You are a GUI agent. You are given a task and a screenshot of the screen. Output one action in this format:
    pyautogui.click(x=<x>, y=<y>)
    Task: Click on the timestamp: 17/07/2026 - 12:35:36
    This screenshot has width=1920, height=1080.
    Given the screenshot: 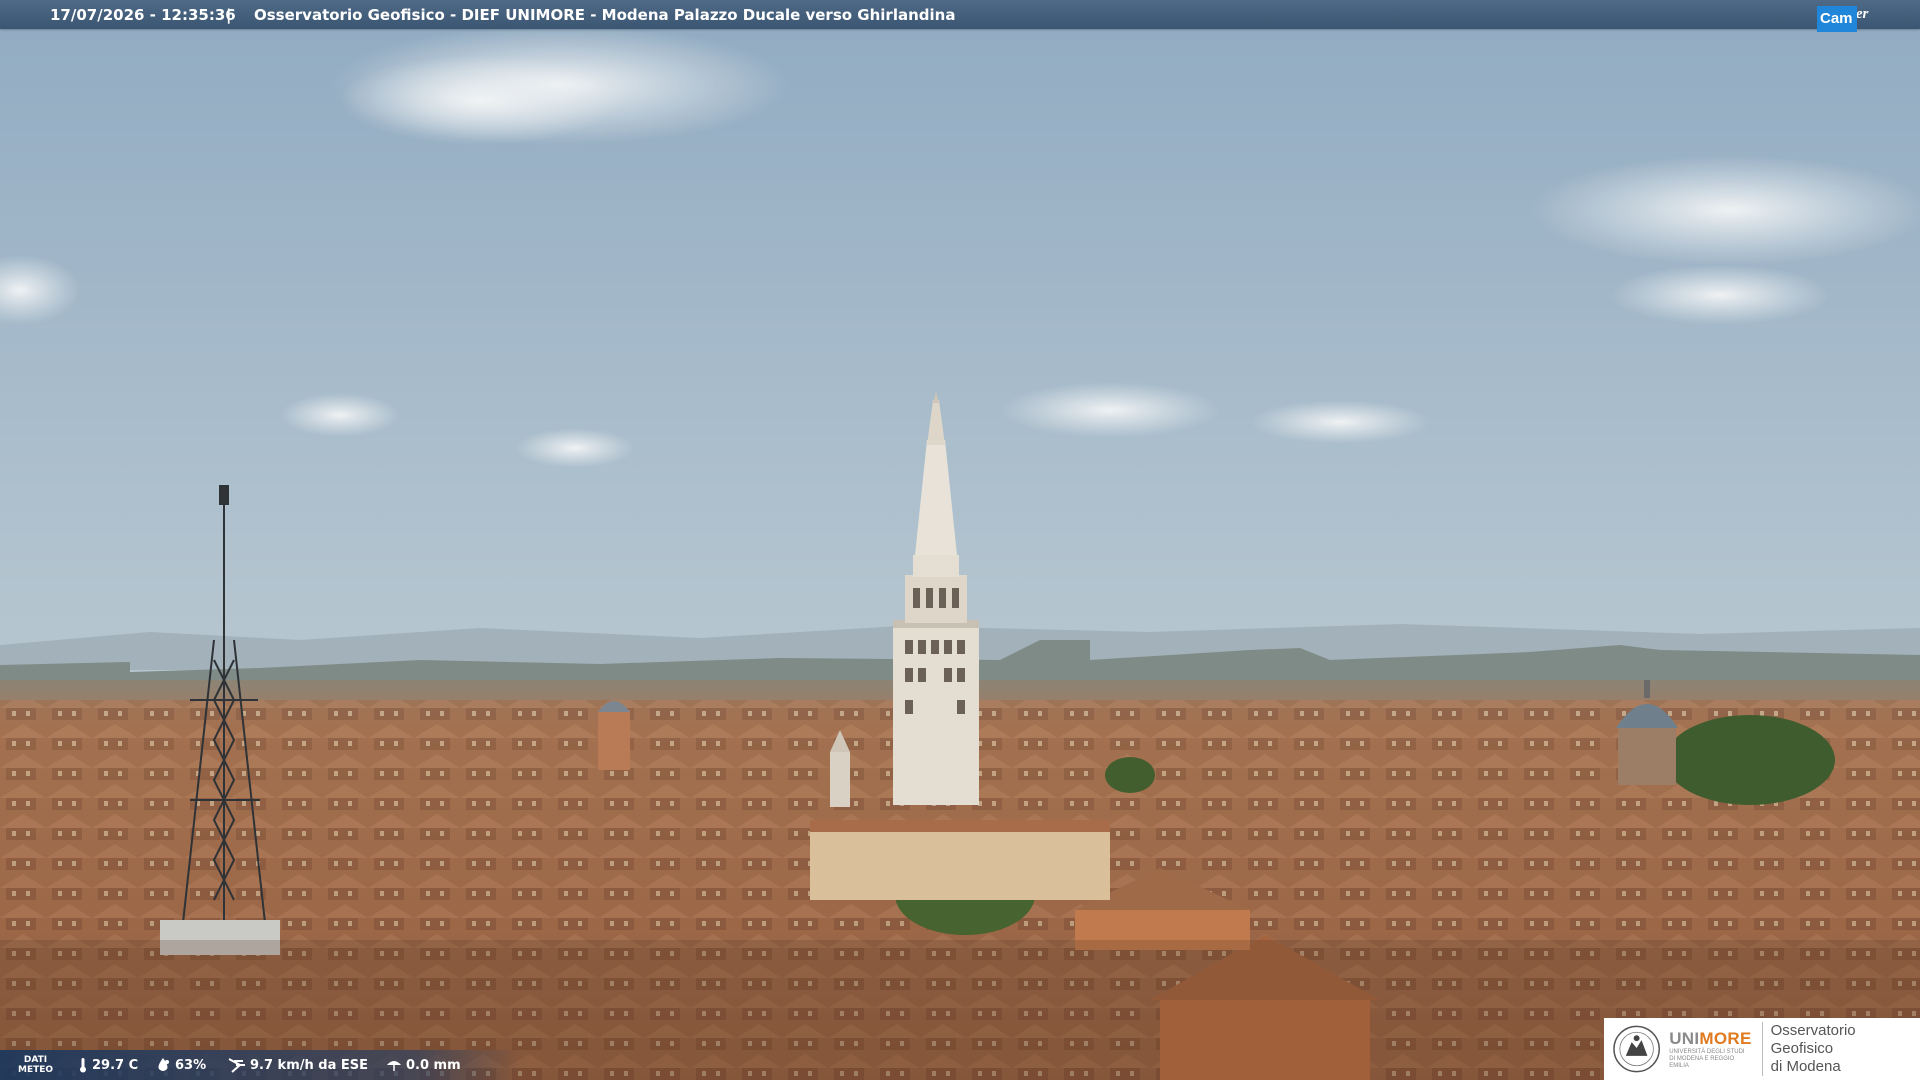 What is the action you would take?
    pyautogui.click(x=143, y=15)
    